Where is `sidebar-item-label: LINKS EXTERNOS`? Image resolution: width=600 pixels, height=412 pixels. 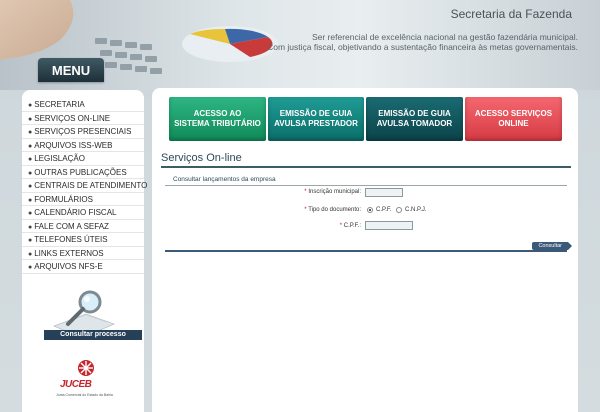
sidebar-item-label: LINKS EXTERNOS is located at coordinates (69, 253).